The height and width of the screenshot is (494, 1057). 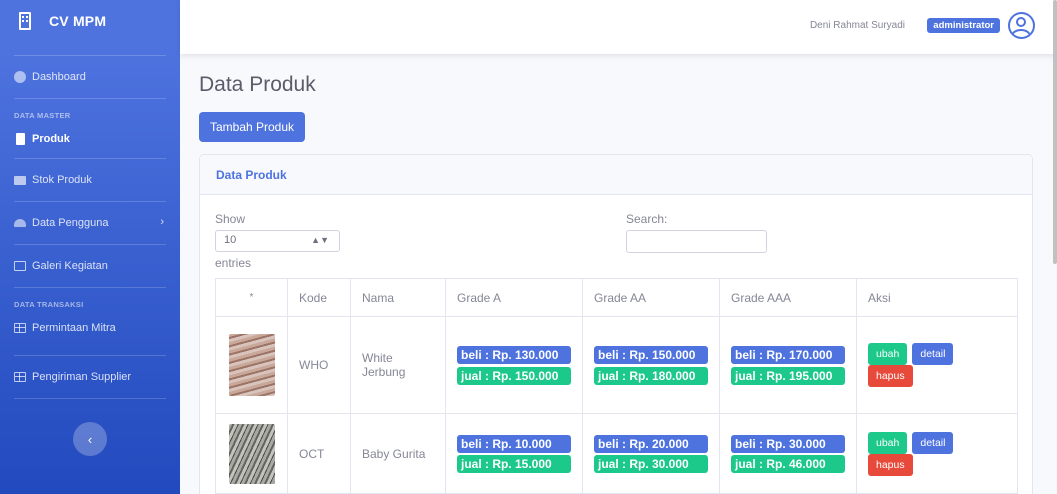 I want to click on topbar: Deni Rahmat Suryadi administrator, so click(x=618, y=27).